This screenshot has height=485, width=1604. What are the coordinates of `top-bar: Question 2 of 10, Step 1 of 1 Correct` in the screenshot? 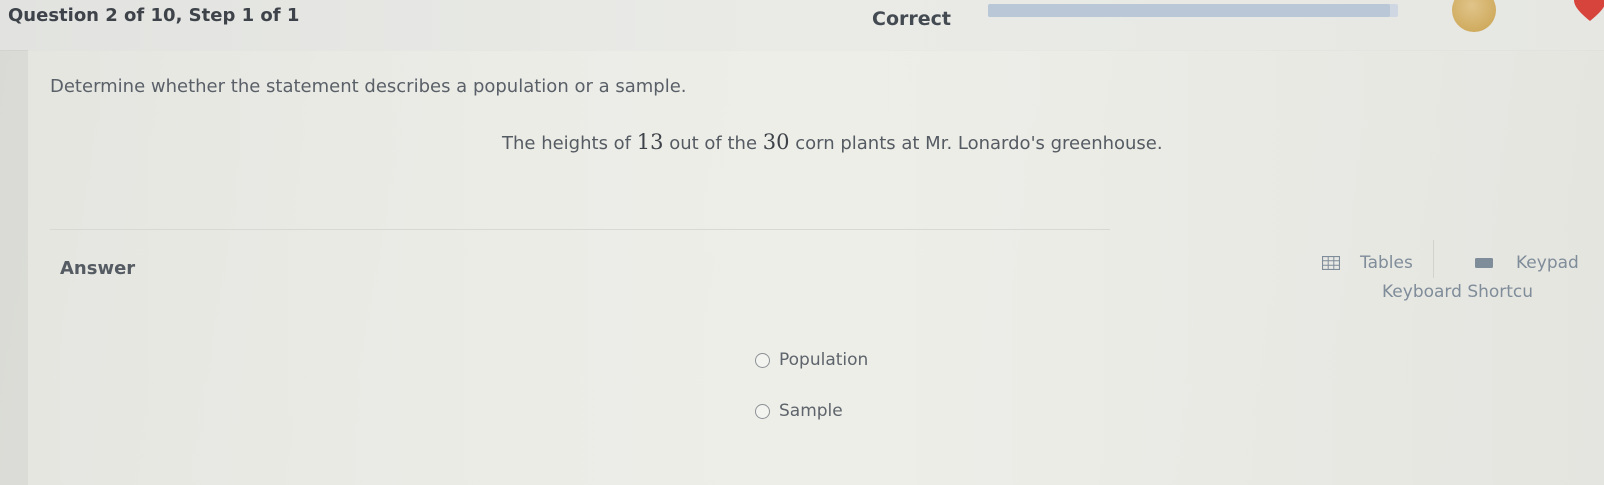 It's located at (802, 25).